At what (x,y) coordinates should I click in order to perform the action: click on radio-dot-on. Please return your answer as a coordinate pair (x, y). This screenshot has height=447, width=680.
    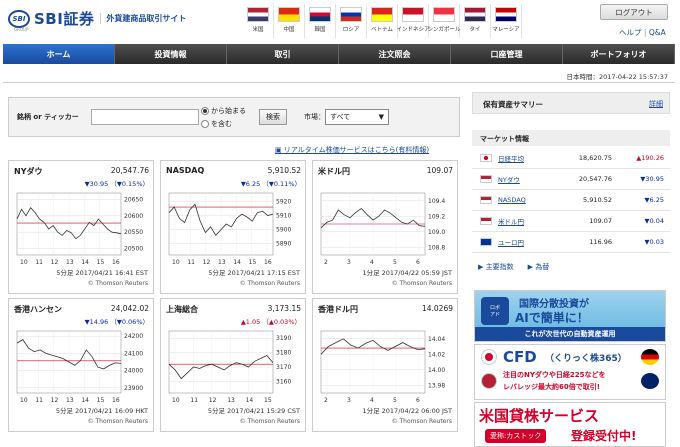
    Looking at the image, I should click on (205, 111).